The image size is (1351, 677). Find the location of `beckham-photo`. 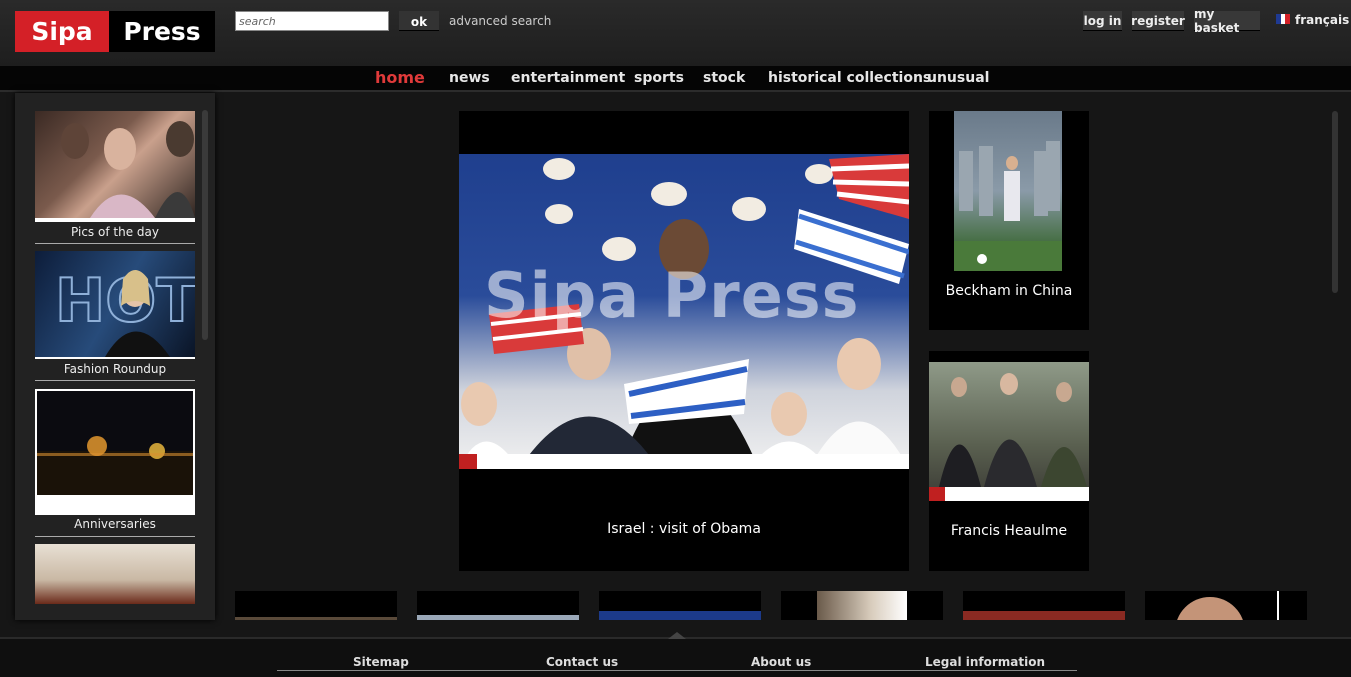

beckham-photo is located at coordinates (1008, 191).